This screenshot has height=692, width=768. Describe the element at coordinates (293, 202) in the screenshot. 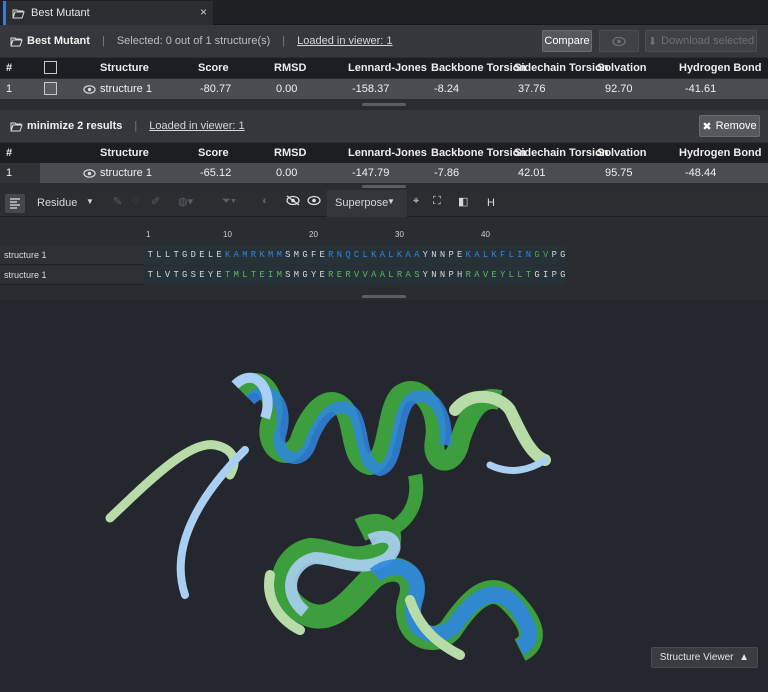

I see `eye-slash-icon` at that location.